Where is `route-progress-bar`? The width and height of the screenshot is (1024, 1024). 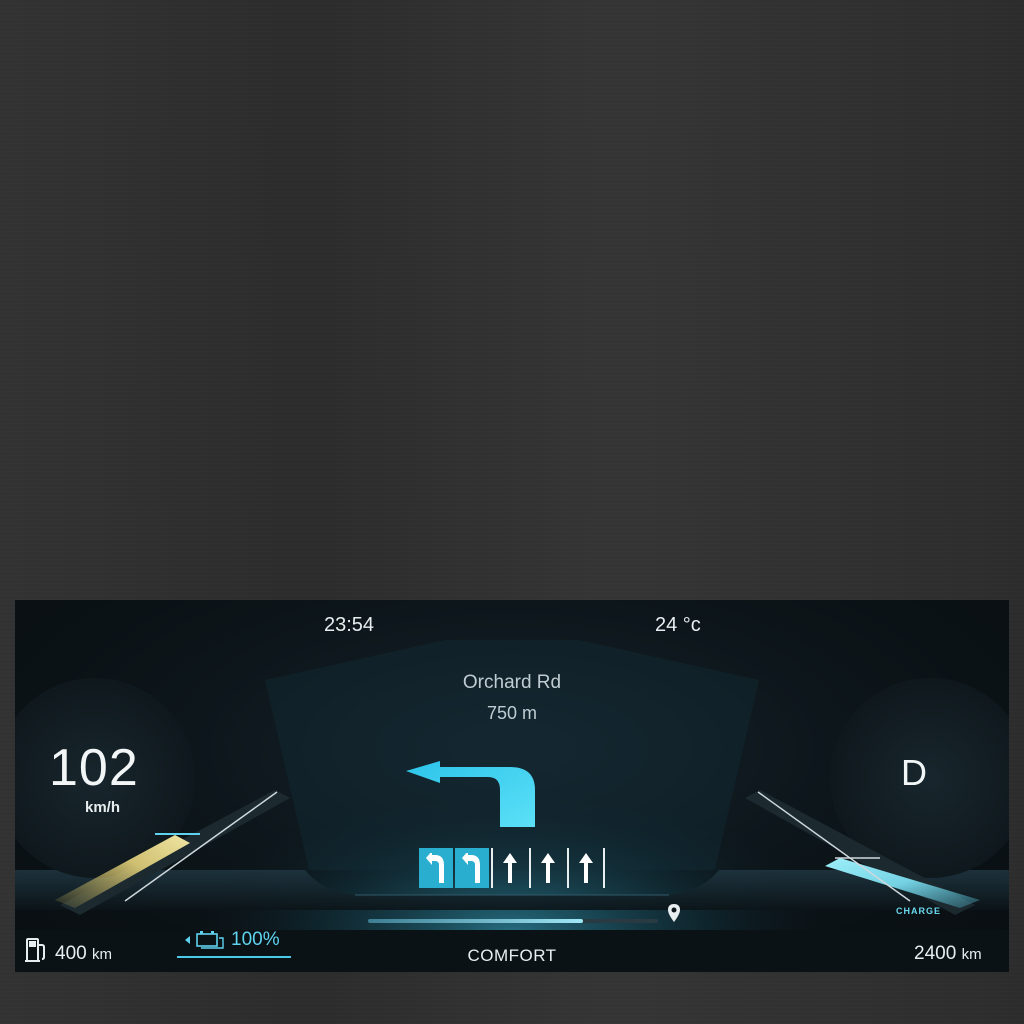 route-progress-bar is located at coordinates (513, 921).